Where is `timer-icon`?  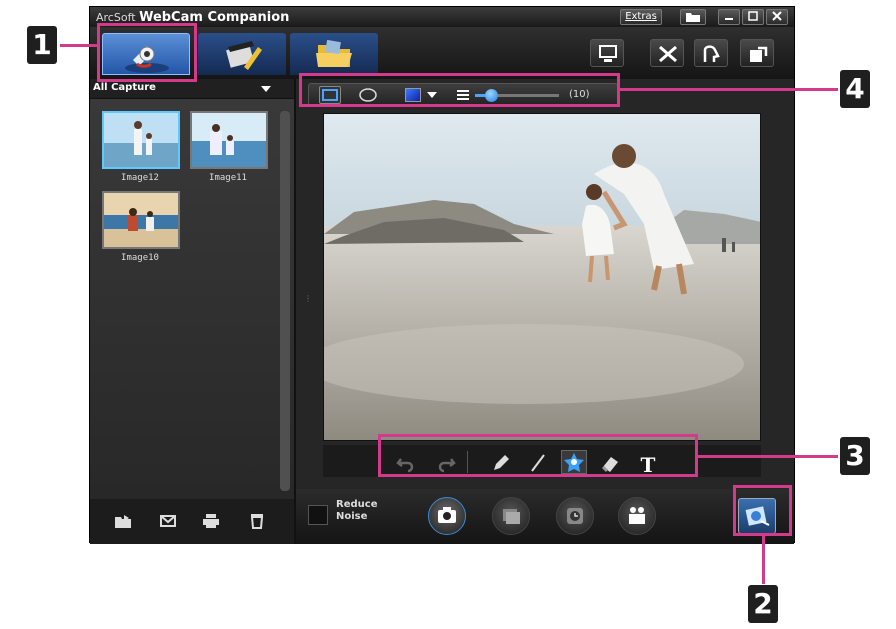 timer-icon is located at coordinates (575, 516).